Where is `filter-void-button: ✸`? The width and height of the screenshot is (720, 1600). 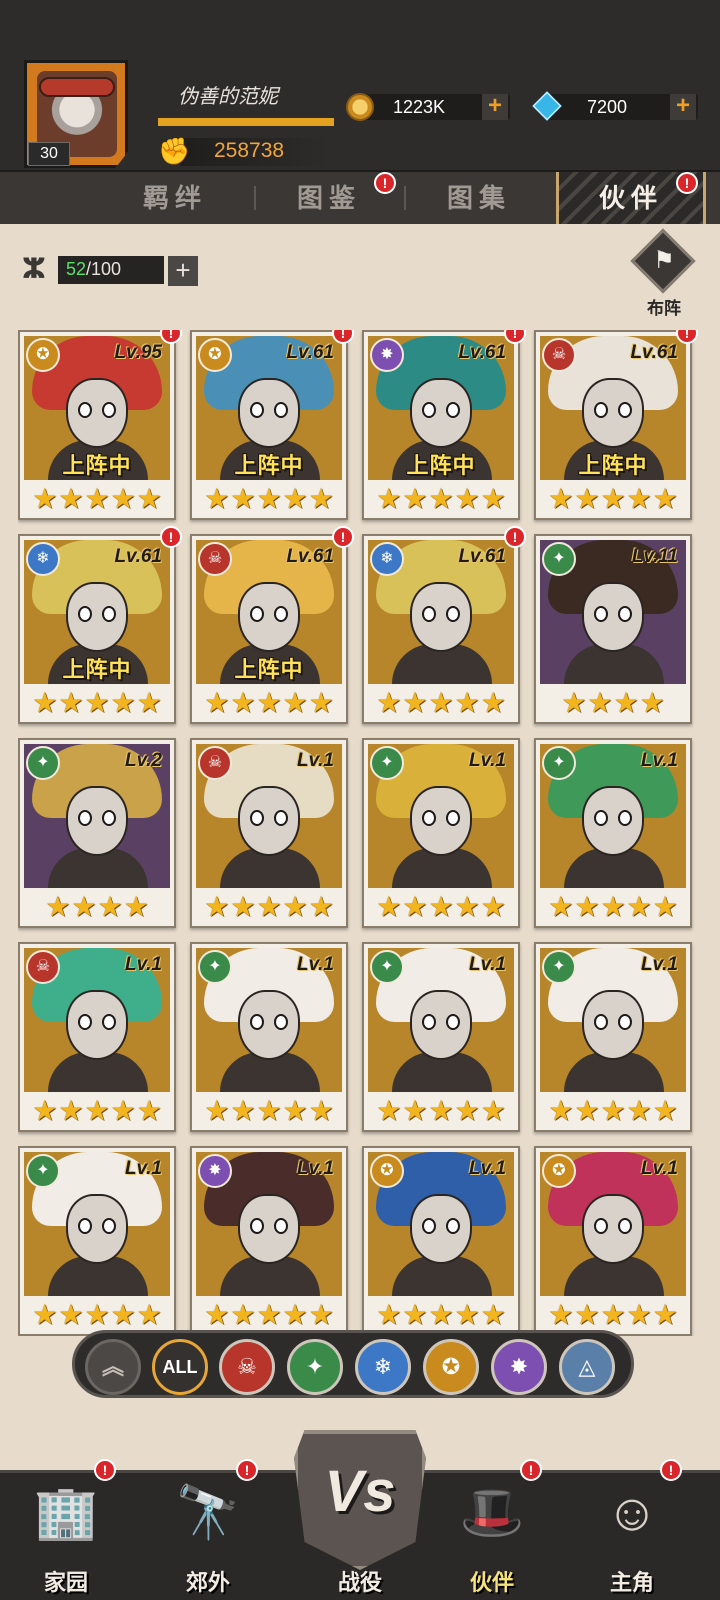
filter-void-button: ✸ is located at coordinates (519, 1367).